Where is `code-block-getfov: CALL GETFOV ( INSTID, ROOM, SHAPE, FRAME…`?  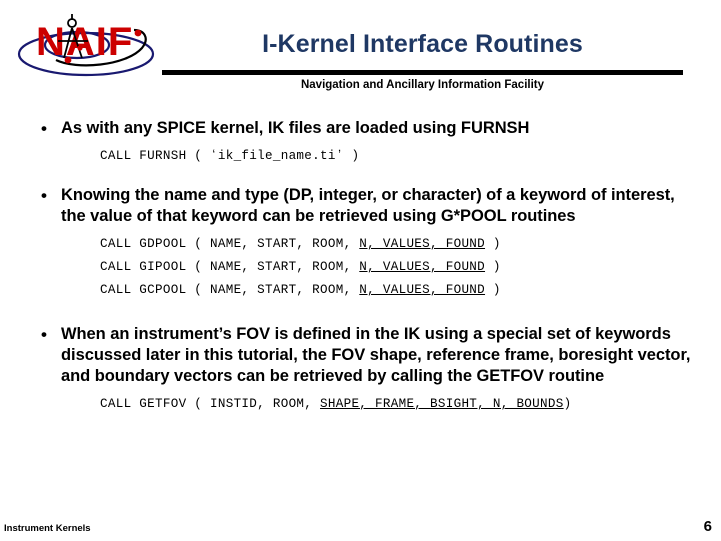 code-block-getfov: CALL GETFOV ( INSTID, ROOM, SHAPE, FRAME… is located at coordinates (360, 401).